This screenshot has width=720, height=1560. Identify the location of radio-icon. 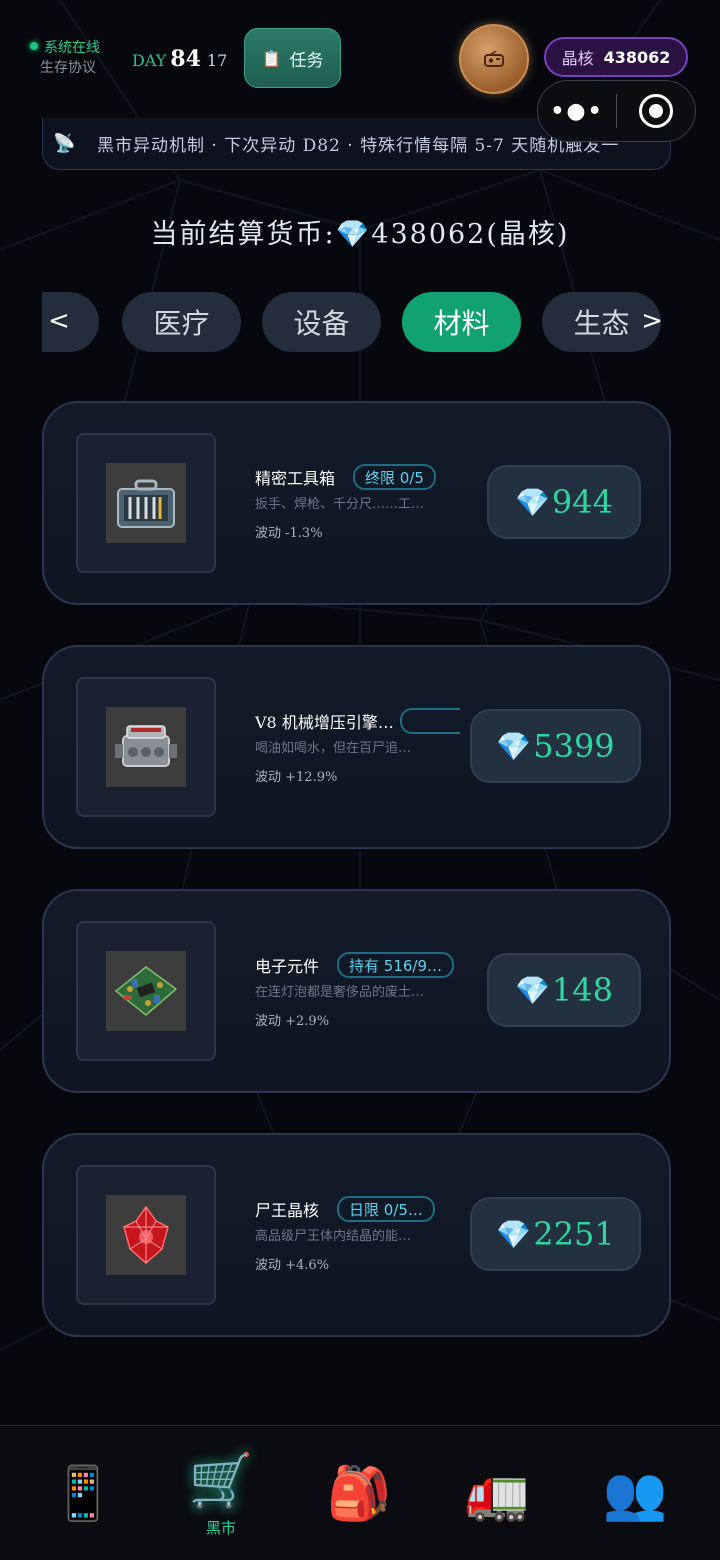
(494, 59).